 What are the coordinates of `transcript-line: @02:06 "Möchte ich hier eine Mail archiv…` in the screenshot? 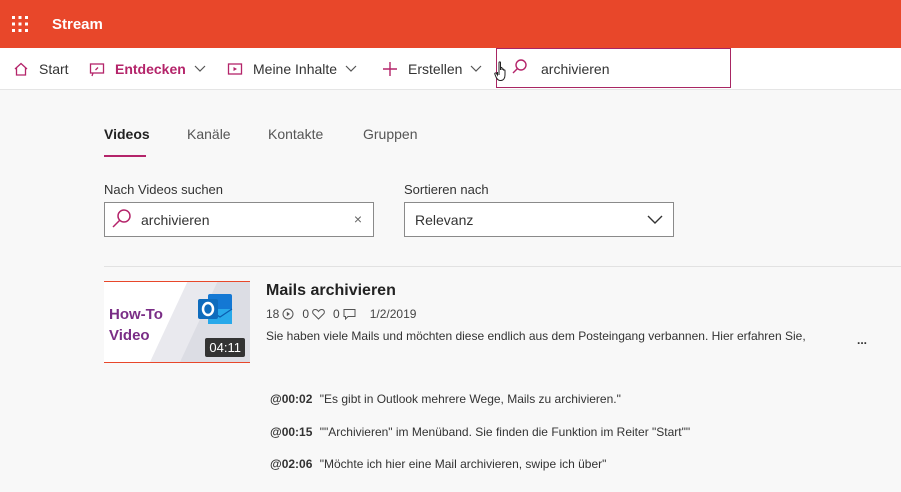 It's located at (438, 464).